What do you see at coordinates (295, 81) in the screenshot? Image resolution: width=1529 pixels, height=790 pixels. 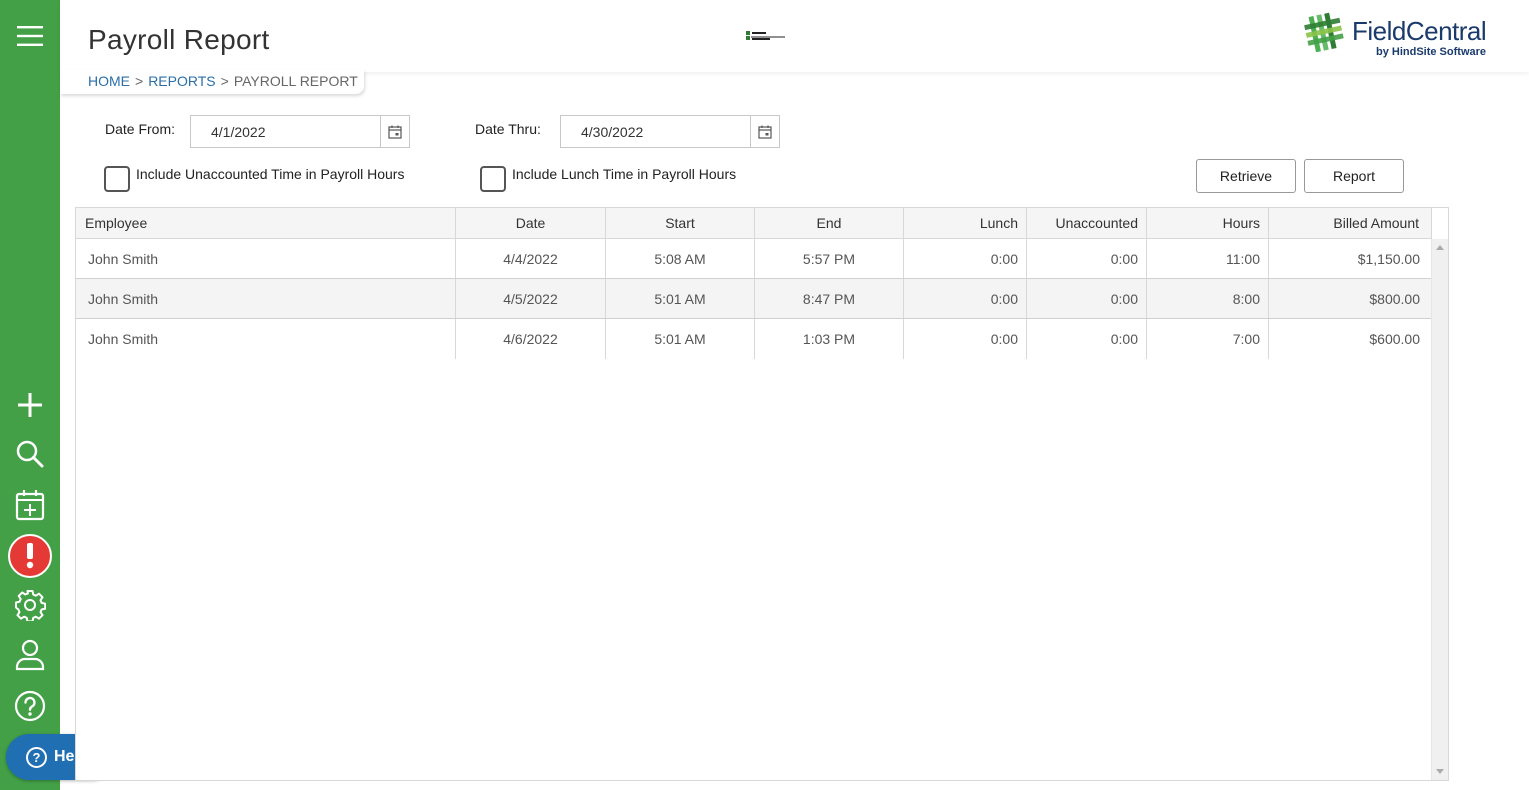 I see `breadcrumb-current: PAYROLL REPORT` at bounding box center [295, 81].